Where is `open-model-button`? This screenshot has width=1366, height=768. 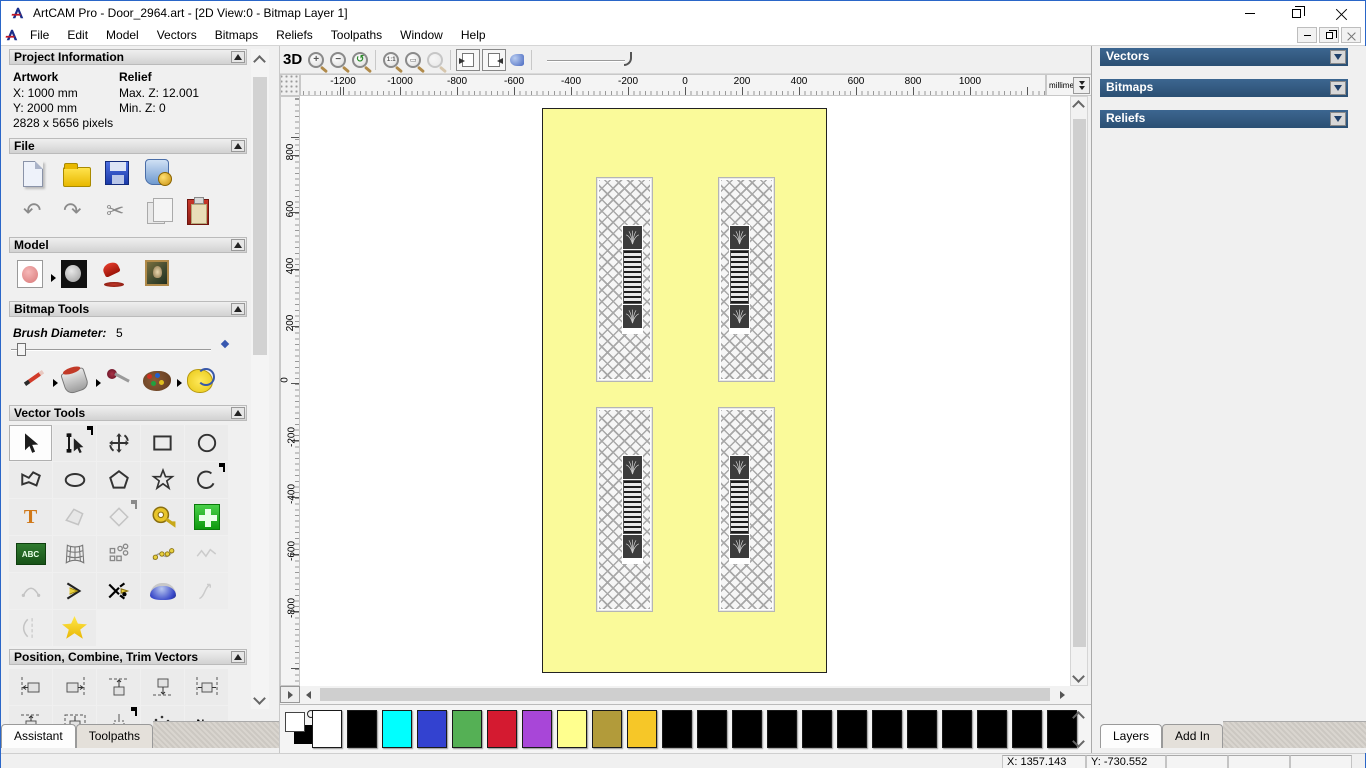
open-model-button is located at coordinates (78, 175).